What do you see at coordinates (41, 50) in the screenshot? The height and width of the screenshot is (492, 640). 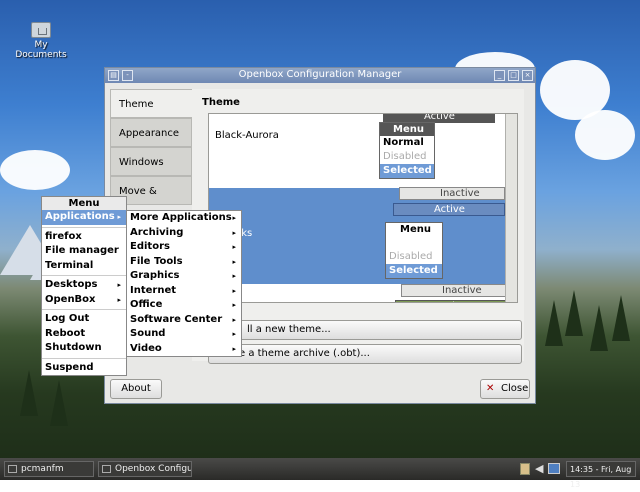 I see `desktop-icon-label: My Documents` at bounding box center [41, 50].